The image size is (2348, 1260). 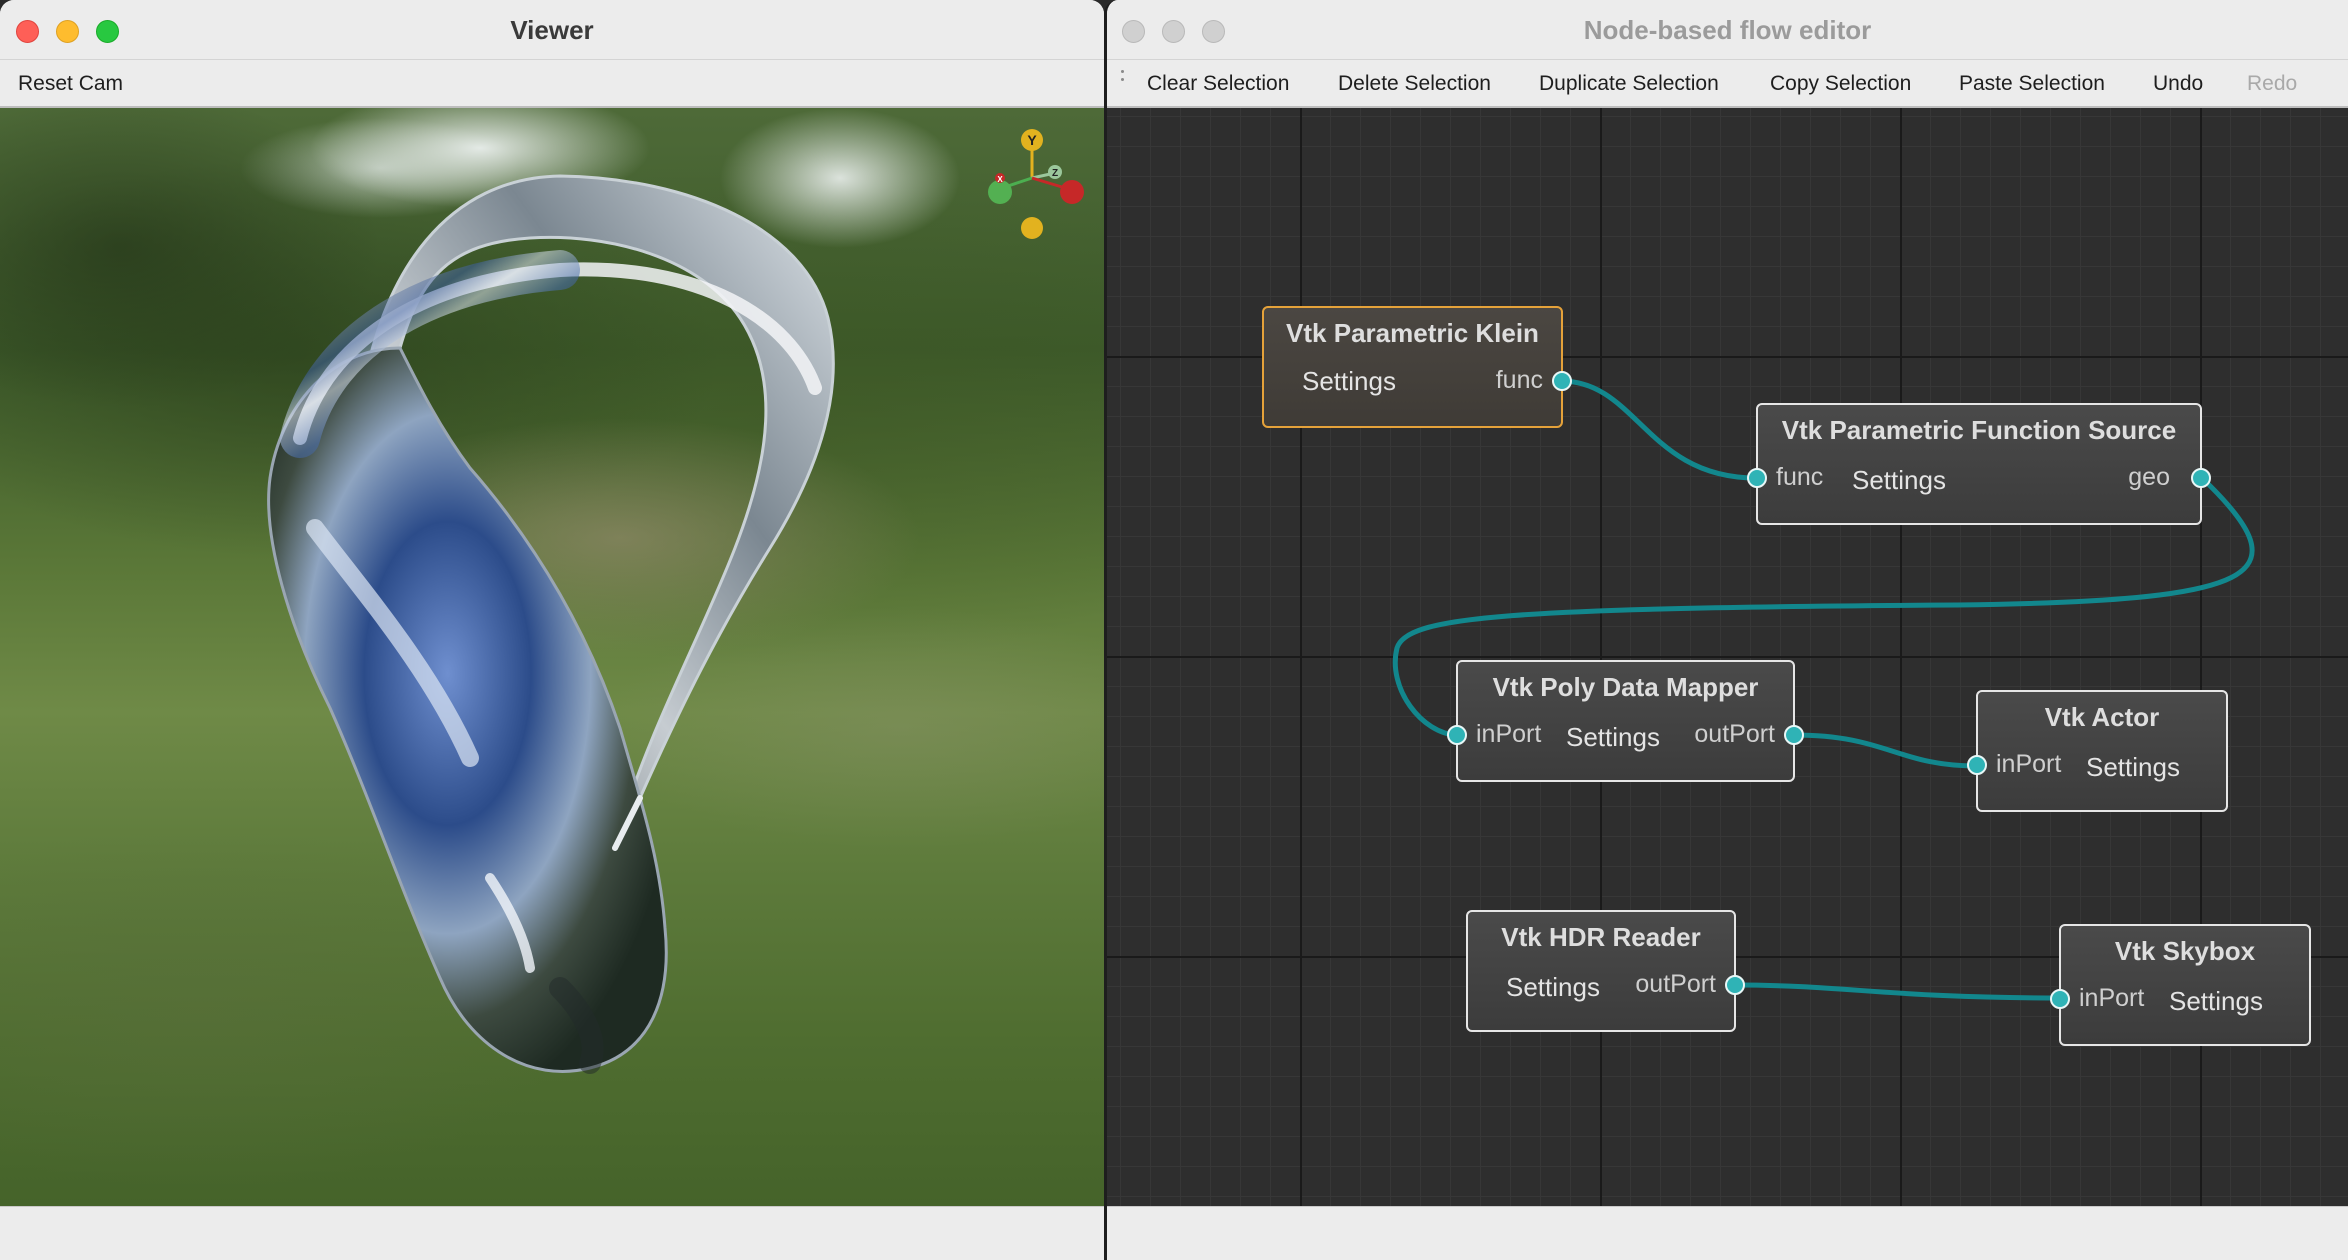 I want to click on axis-z-label: Z, so click(x=1055, y=173).